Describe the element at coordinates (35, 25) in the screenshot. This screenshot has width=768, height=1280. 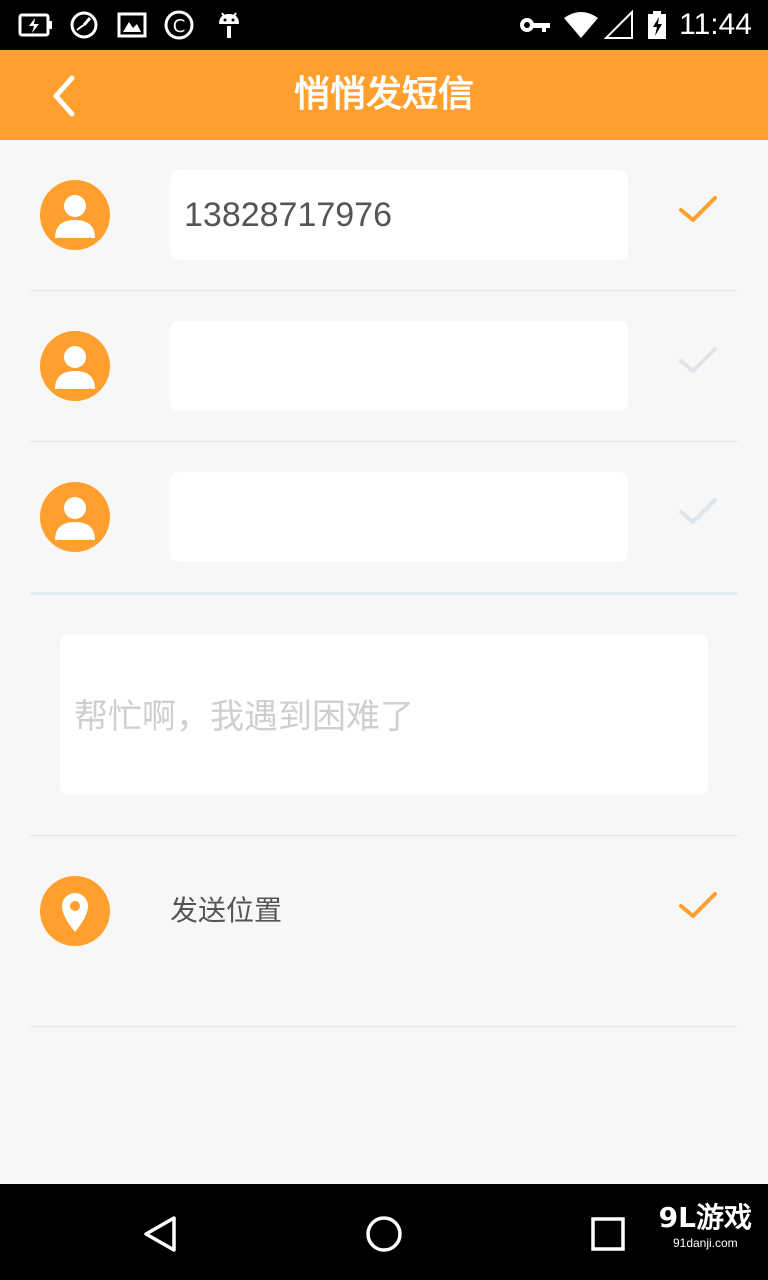
I see `battery-charging-icon` at that location.